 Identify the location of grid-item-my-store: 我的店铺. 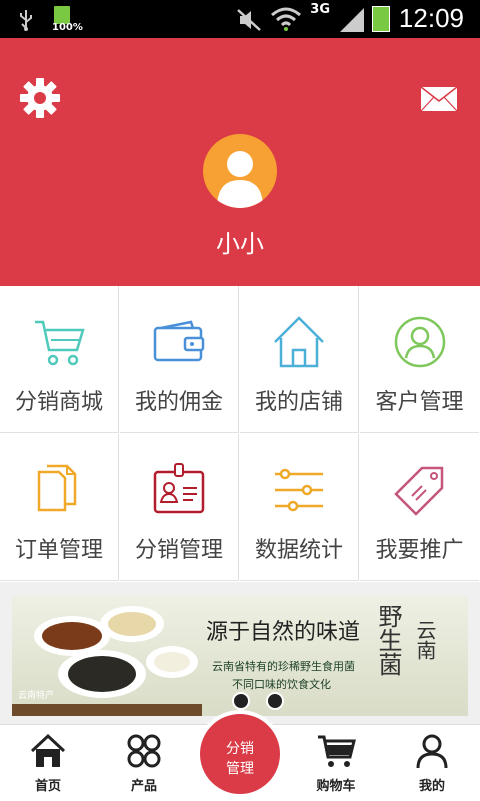
(299, 359).